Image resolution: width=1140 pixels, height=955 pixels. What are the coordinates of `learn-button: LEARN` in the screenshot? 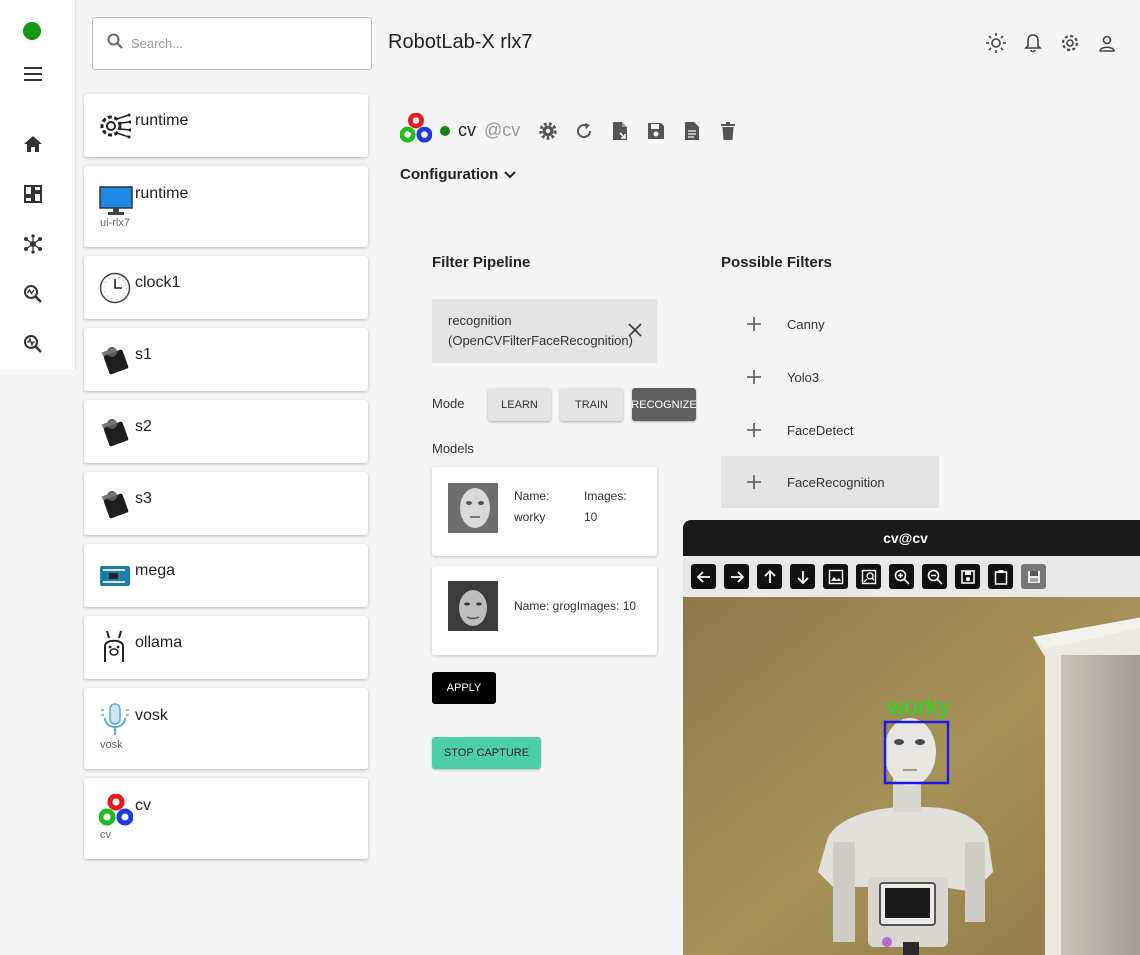 It's located at (519, 404).